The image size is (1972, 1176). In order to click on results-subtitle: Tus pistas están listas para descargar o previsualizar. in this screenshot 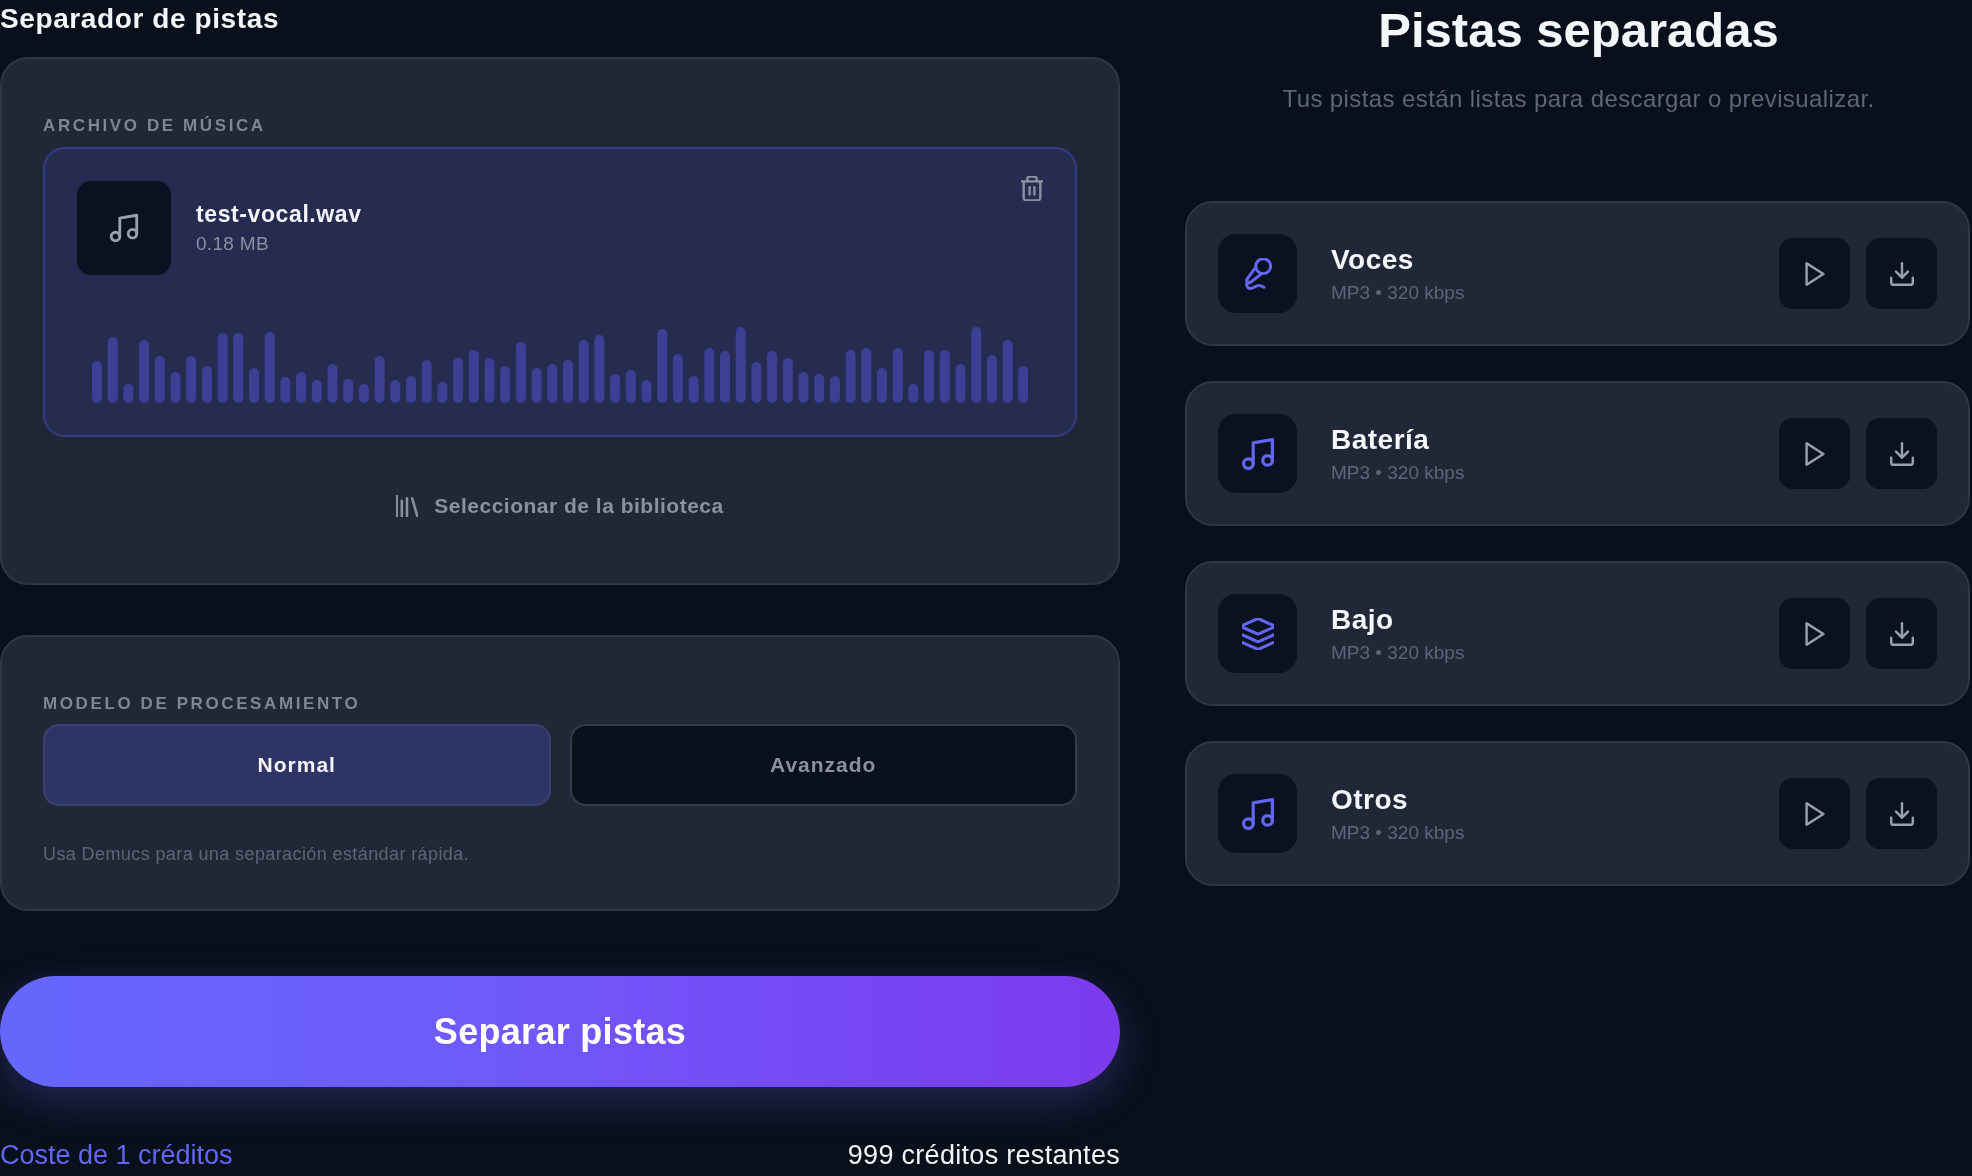, I will do `click(1578, 99)`.